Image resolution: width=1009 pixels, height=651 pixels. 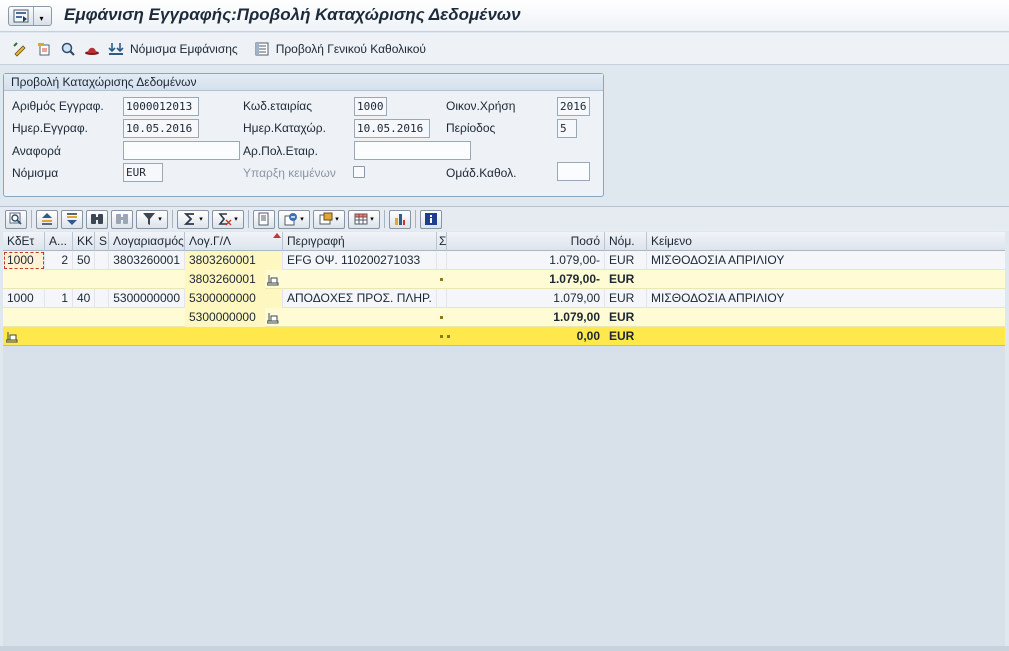 What do you see at coordinates (30, 16) in the screenshot?
I see `system-menu-button: ▾` at bounding box center [30, 16].